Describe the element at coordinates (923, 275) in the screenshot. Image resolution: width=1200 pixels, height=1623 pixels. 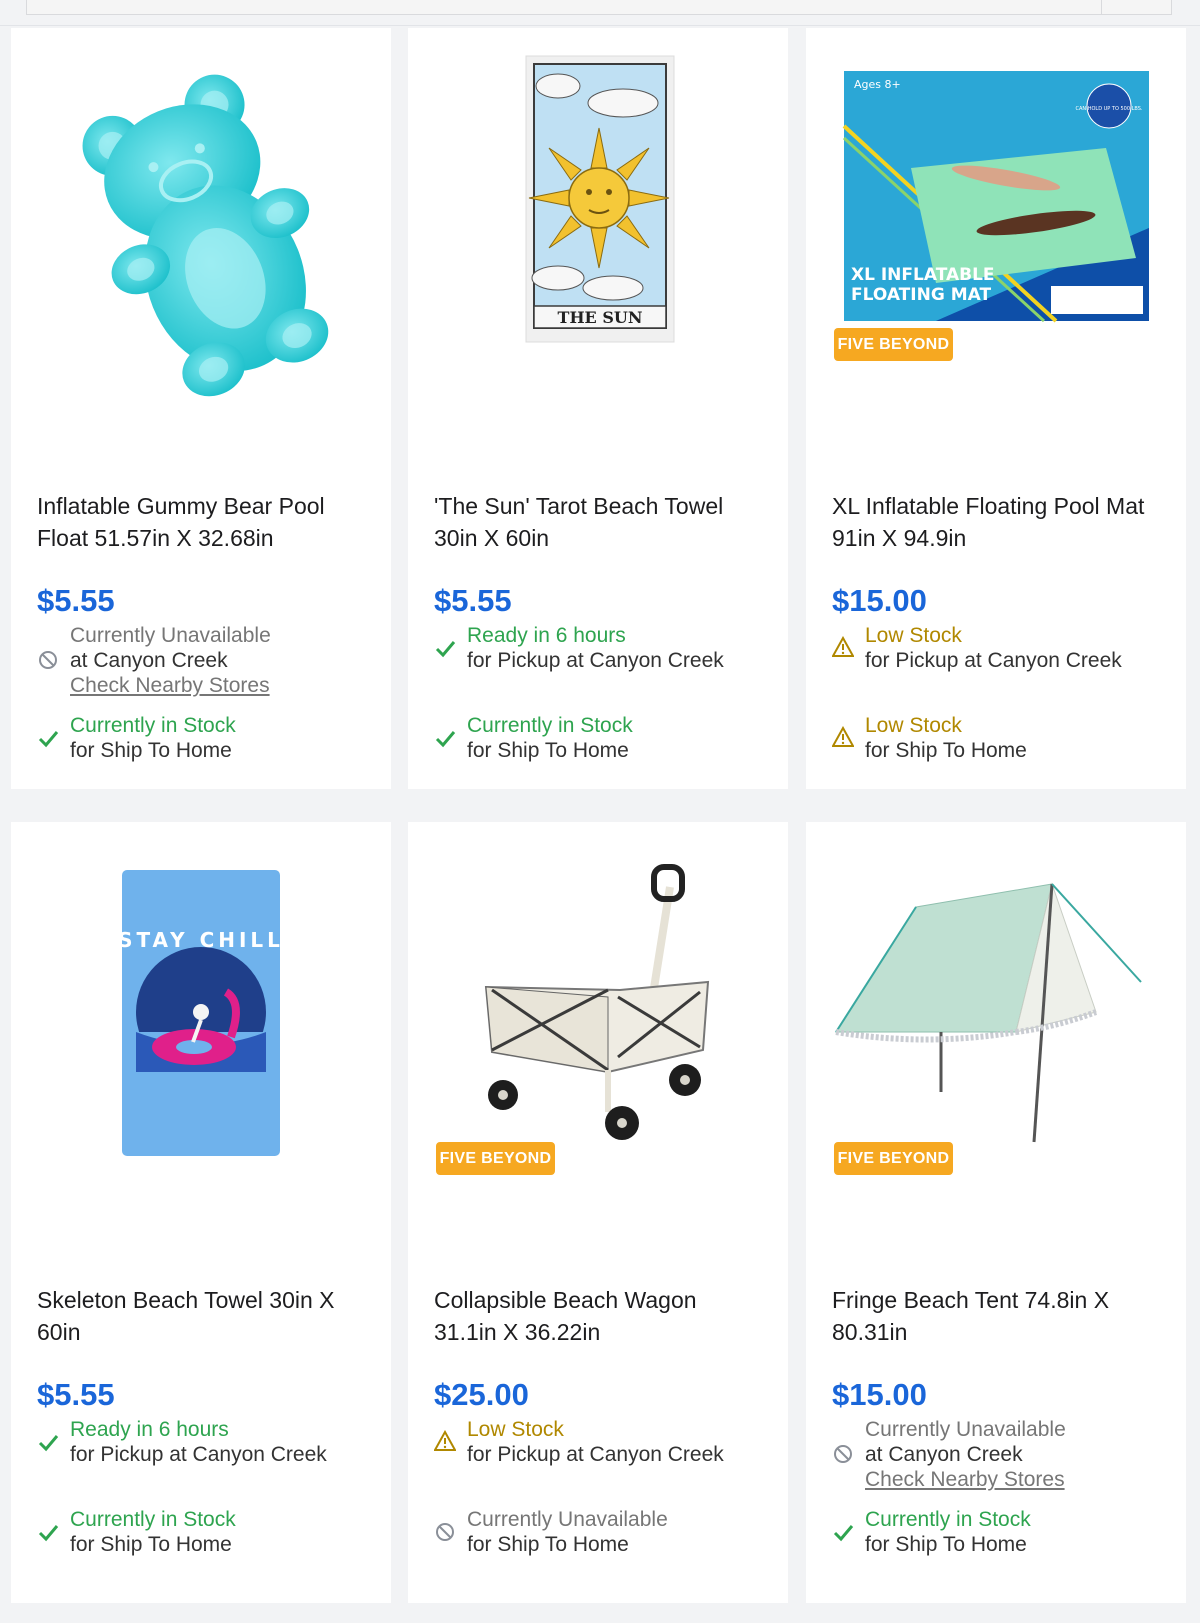
I see `mat-name-1: XL INFLATABLE` at that location.